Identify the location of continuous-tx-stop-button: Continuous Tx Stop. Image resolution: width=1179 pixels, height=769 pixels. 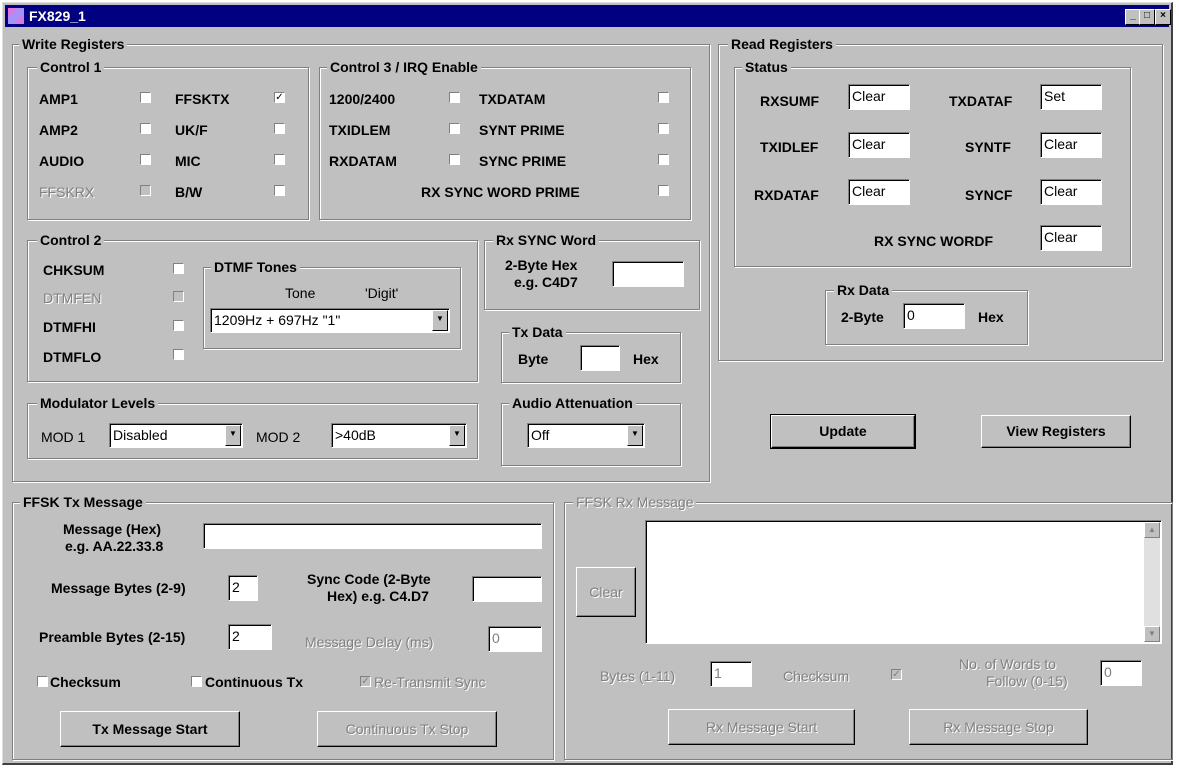
(407, 729).